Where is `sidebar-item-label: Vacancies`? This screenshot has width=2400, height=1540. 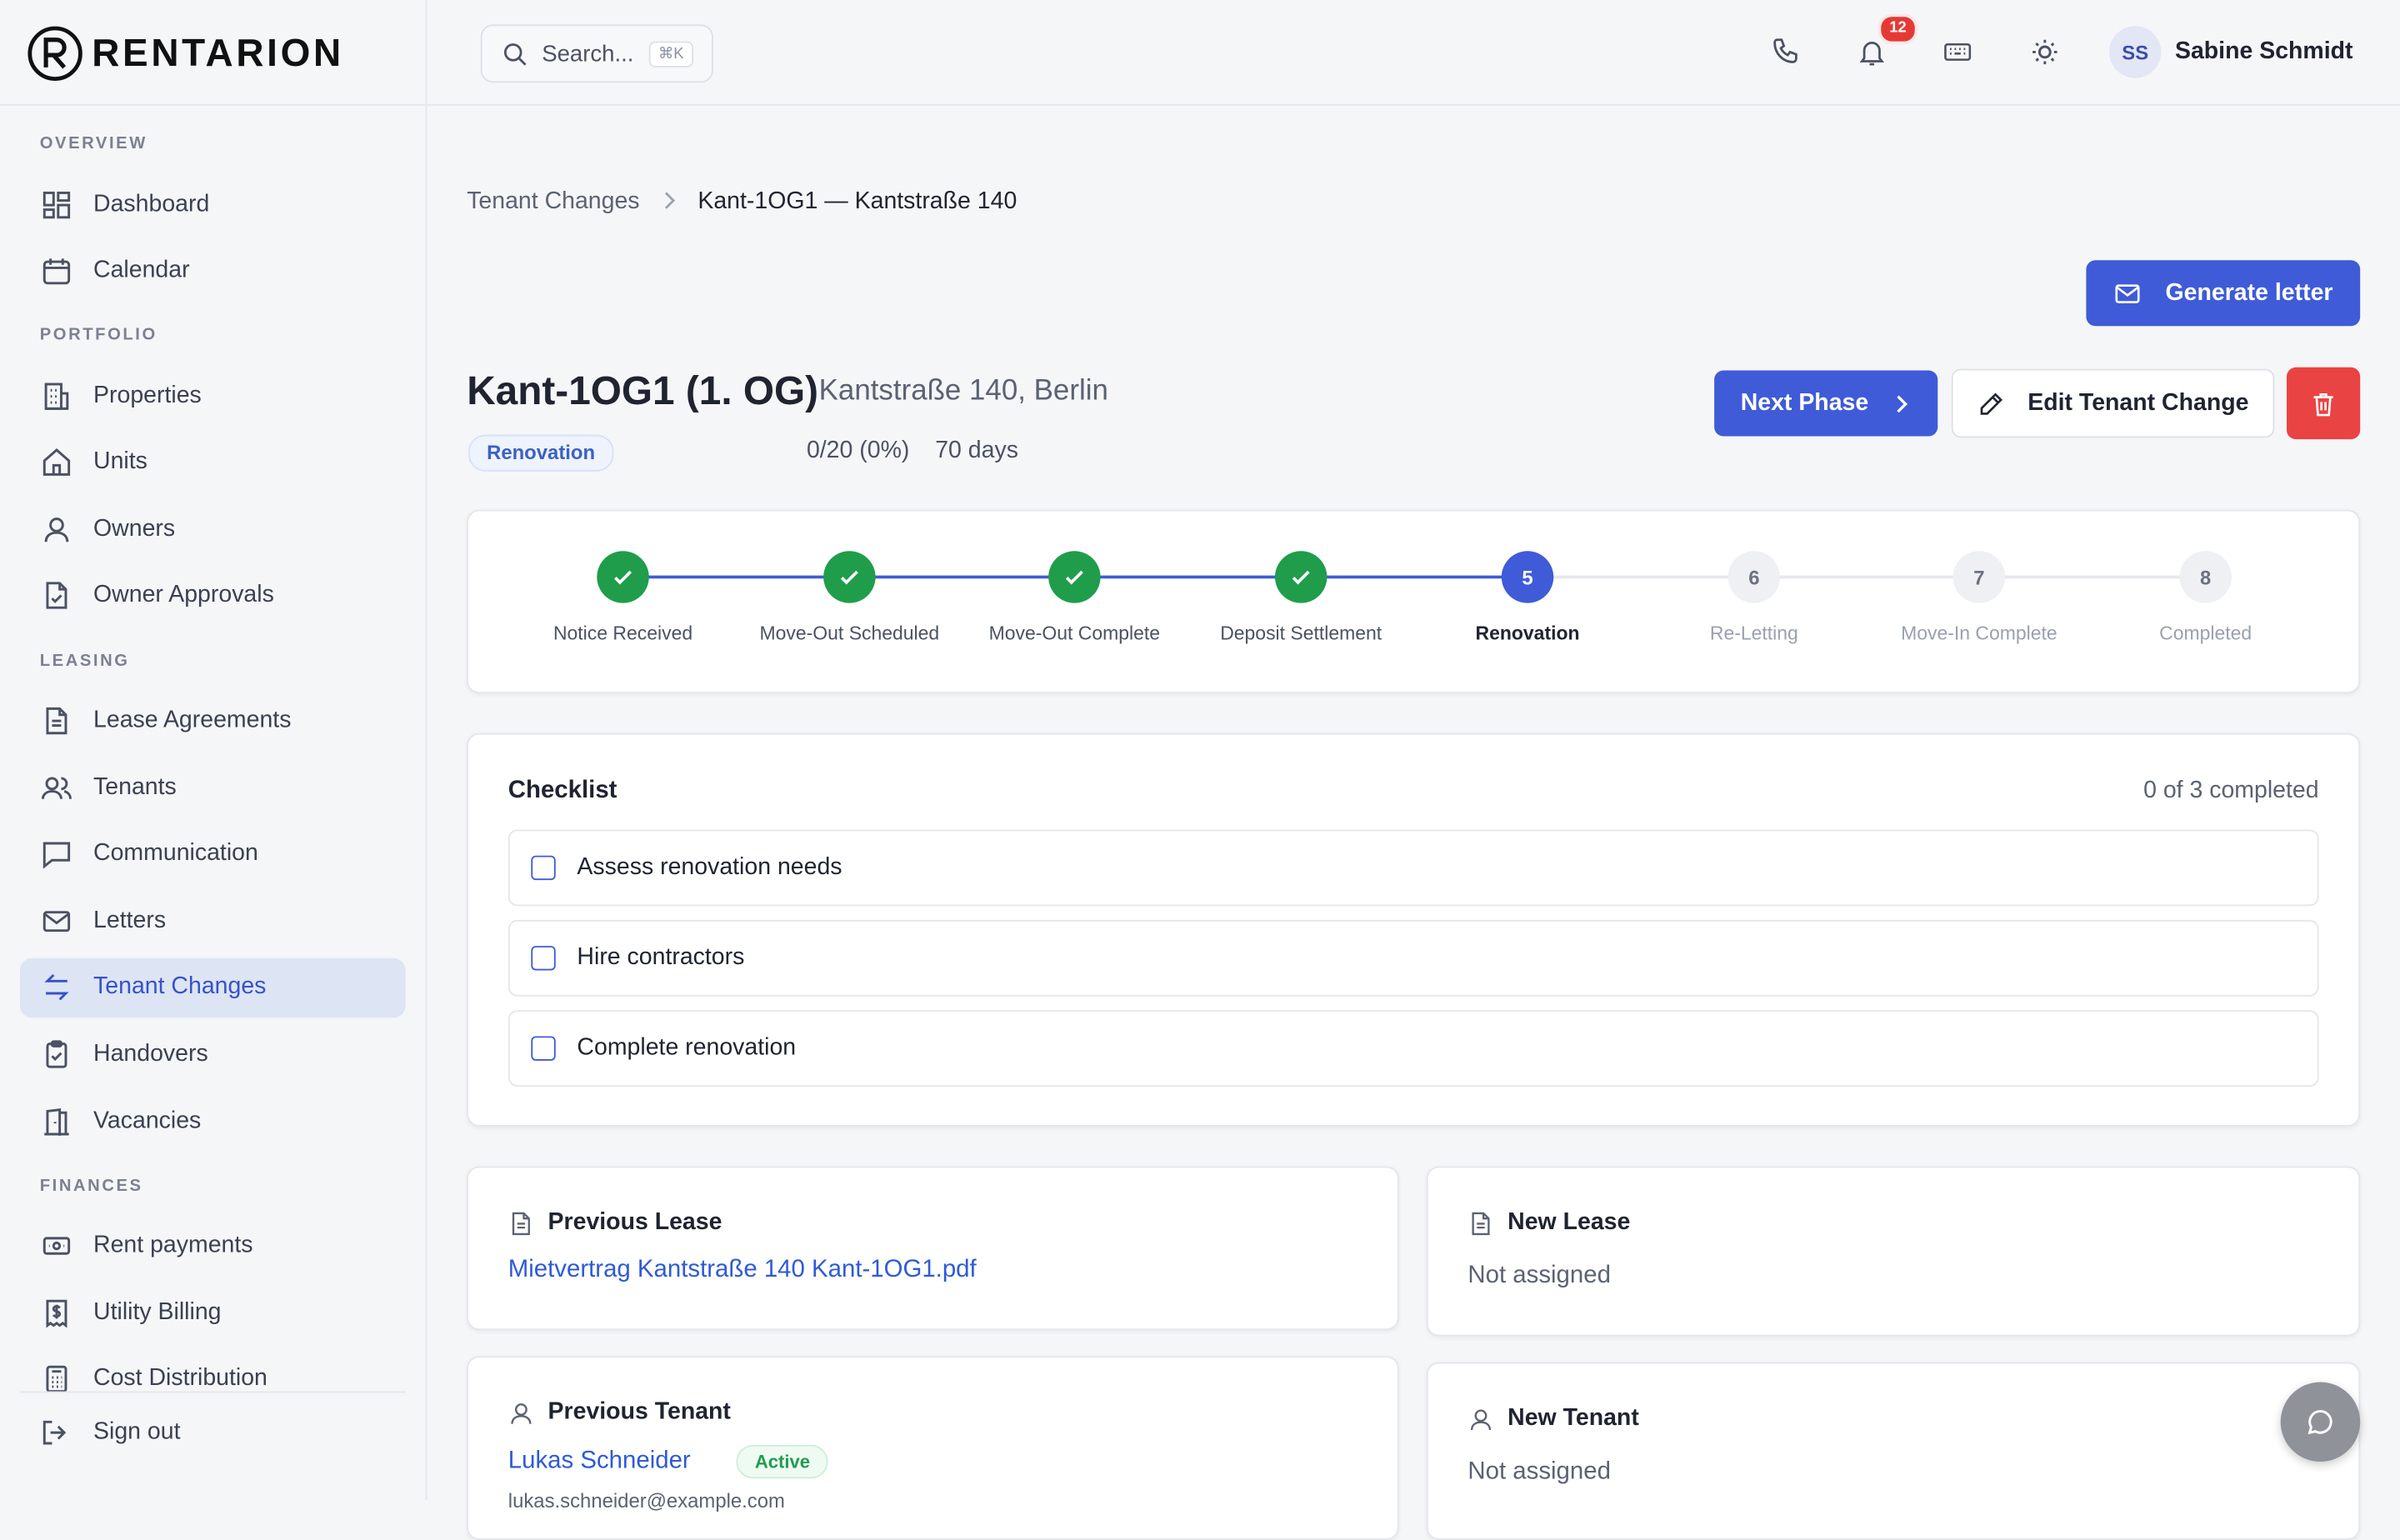
sidebar-item-label: Vacancies is located at coordinates (147, 1121).